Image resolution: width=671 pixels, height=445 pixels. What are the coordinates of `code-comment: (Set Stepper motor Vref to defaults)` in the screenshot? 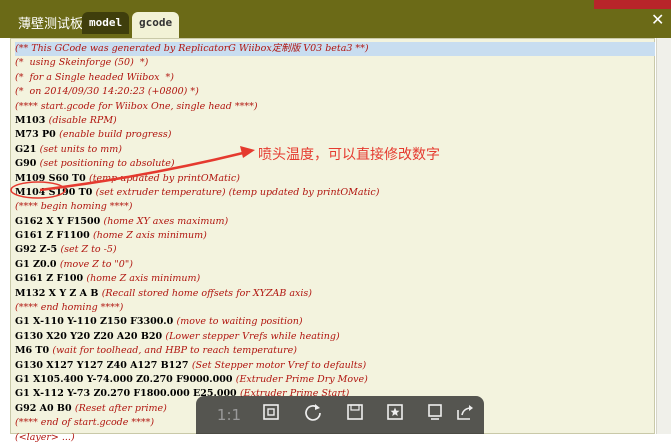 It's located at (279, 365).